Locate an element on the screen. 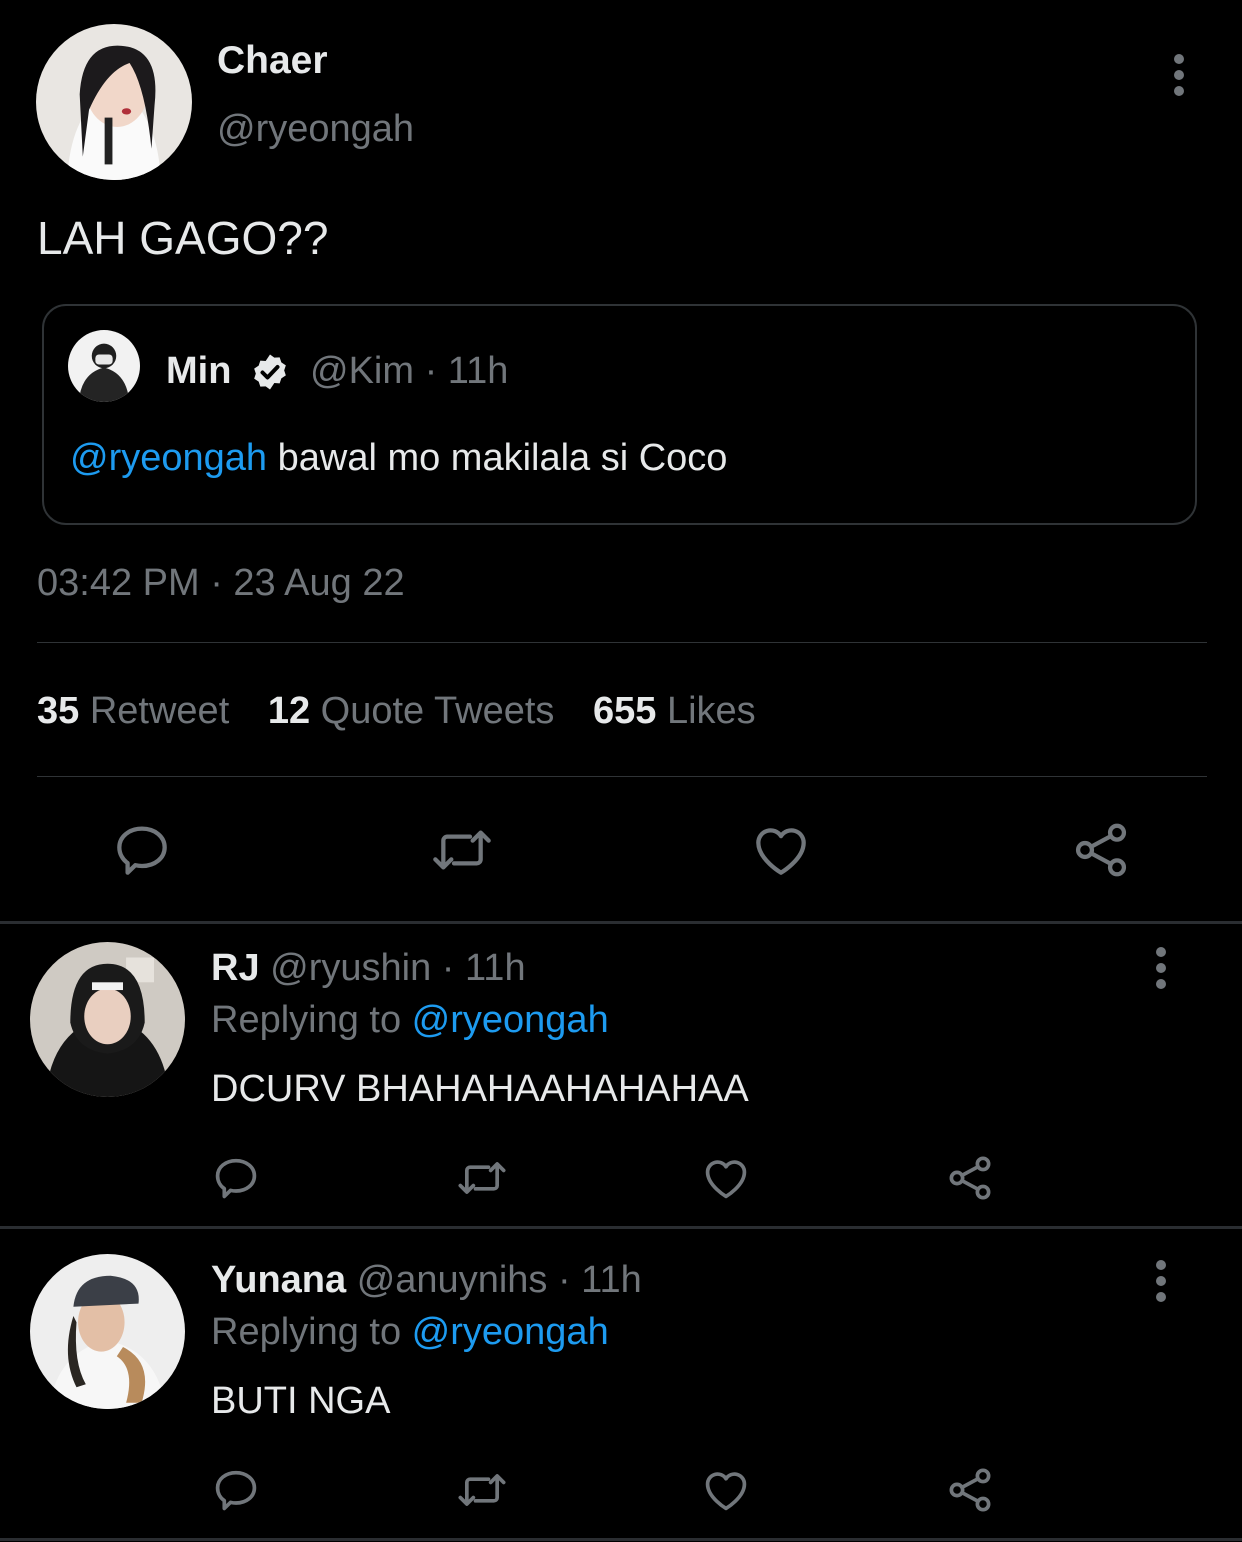 The height and width of the screenshot is (1542, 1242). verified-badge-icon is located at coordinates (270, 372).